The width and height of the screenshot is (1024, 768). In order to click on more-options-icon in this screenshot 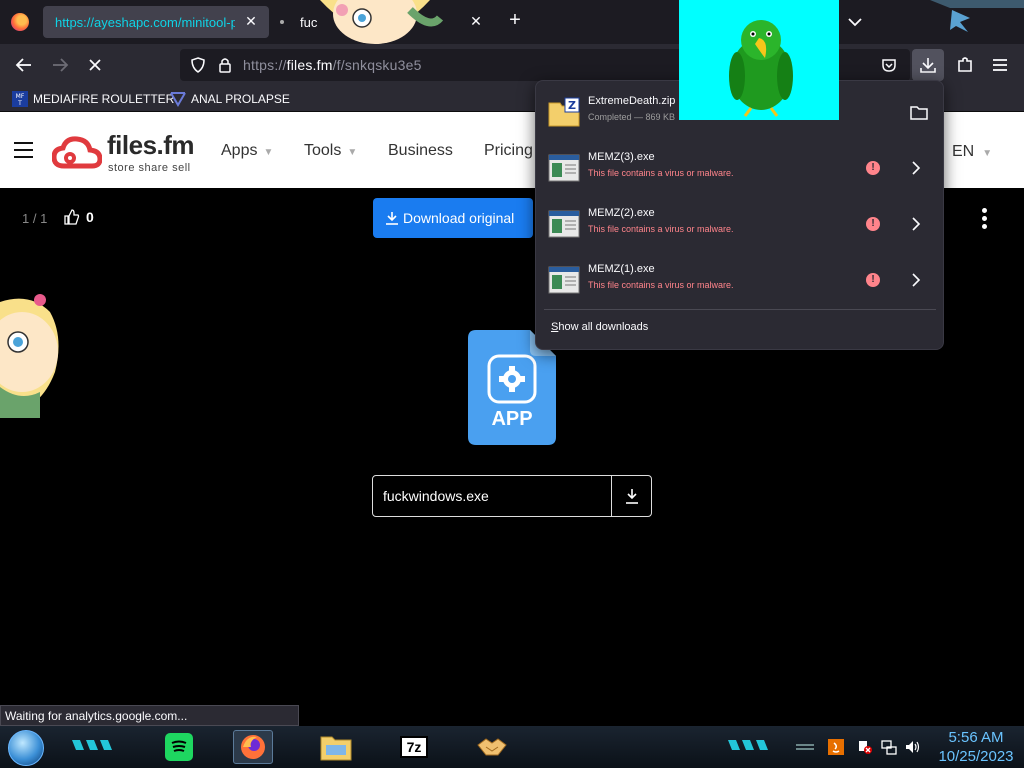, I will do `click(985, 219)`.